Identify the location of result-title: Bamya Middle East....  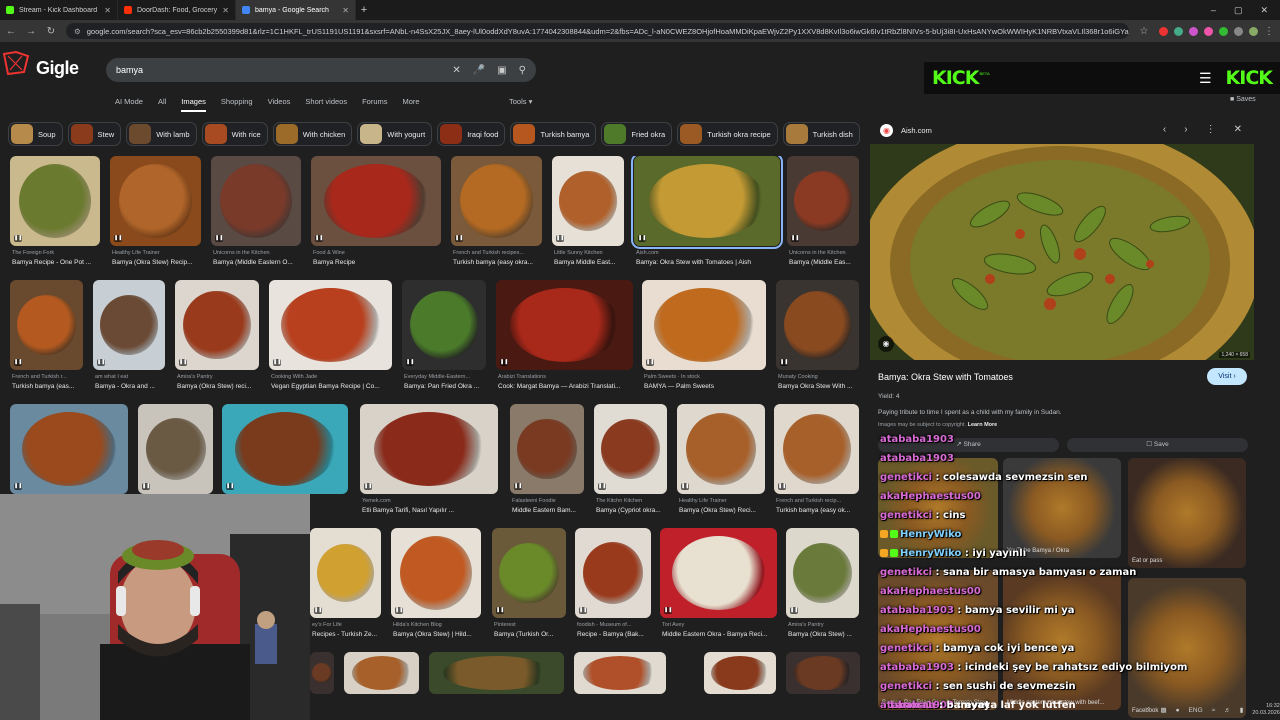
(590, 262).